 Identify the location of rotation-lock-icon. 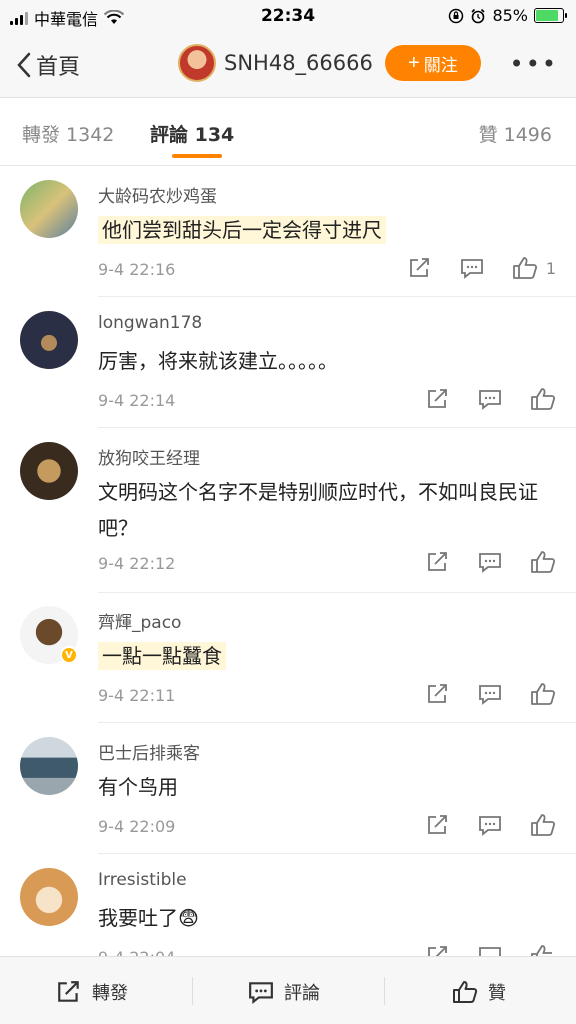
(456, 15).